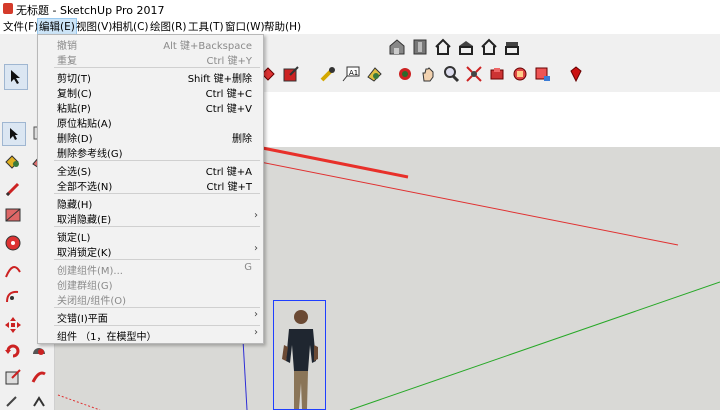  I want to click on menu-item-redo: 重复 Ctrl 键+Y, so click(150, 59).